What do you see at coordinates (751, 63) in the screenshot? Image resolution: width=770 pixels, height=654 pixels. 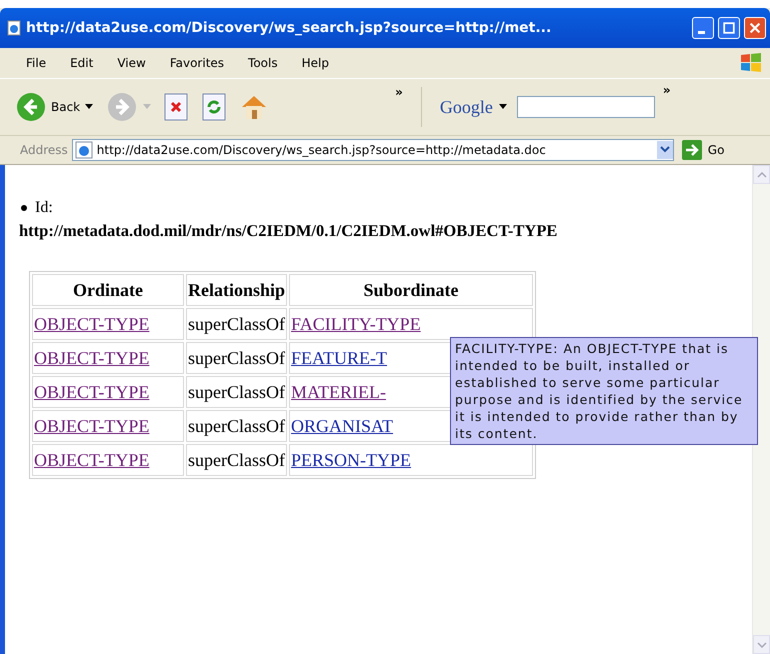 I see `windows-flag-icon` at bounding box center [751, 63].